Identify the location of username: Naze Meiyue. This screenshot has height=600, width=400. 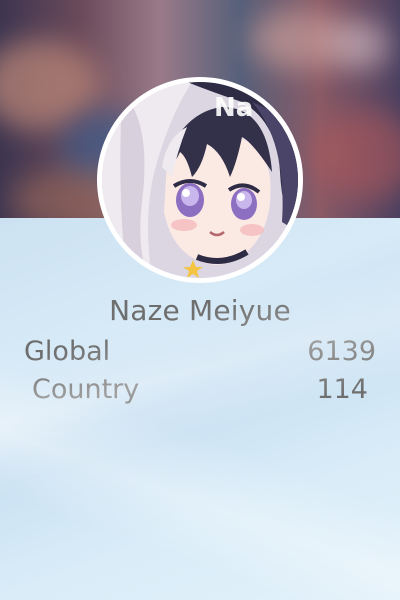
(200, 310).